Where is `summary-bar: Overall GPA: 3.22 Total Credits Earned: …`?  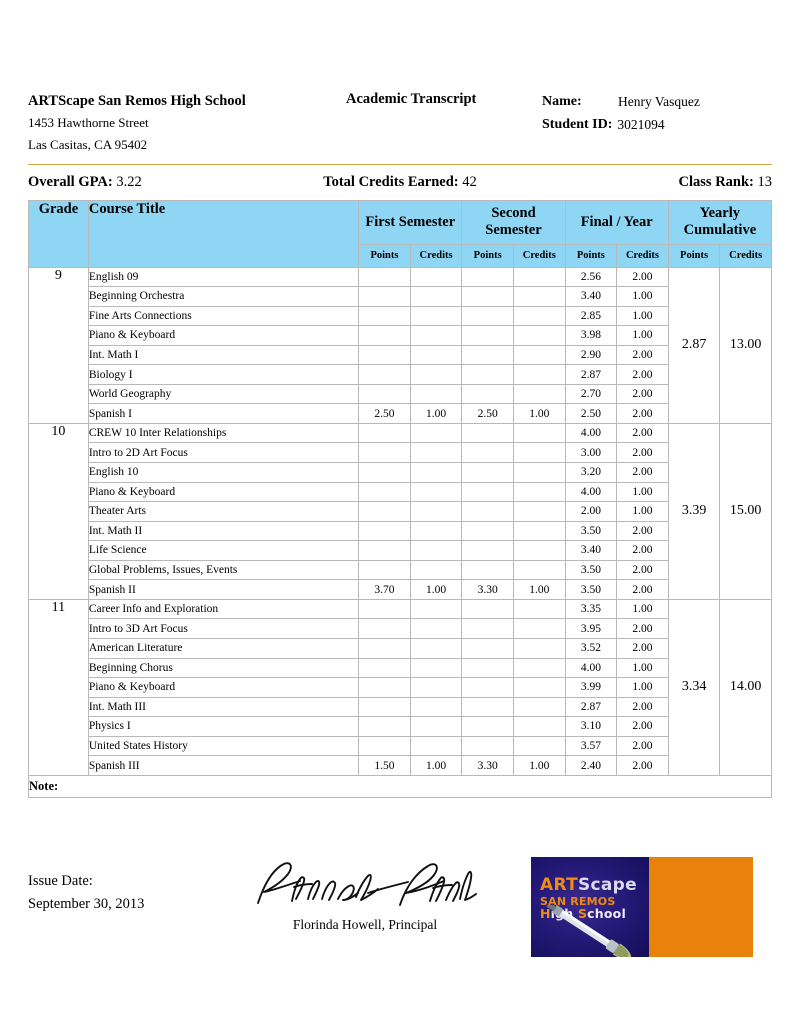
summary-bar: Overall GPA: 3.22 Total Credits Earned: … is located at coordinates (400, 182).